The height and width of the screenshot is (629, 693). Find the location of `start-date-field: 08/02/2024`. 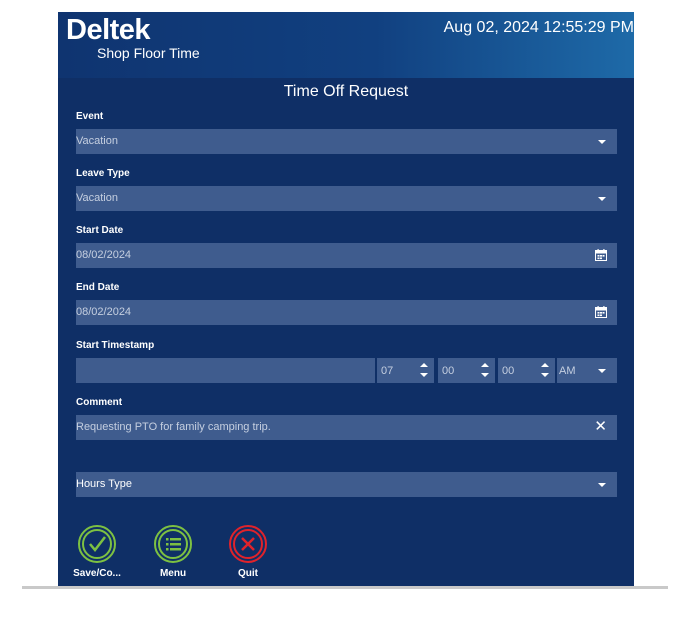

start-date-field: 08/02/2024 is located at coordinates (346, 255).